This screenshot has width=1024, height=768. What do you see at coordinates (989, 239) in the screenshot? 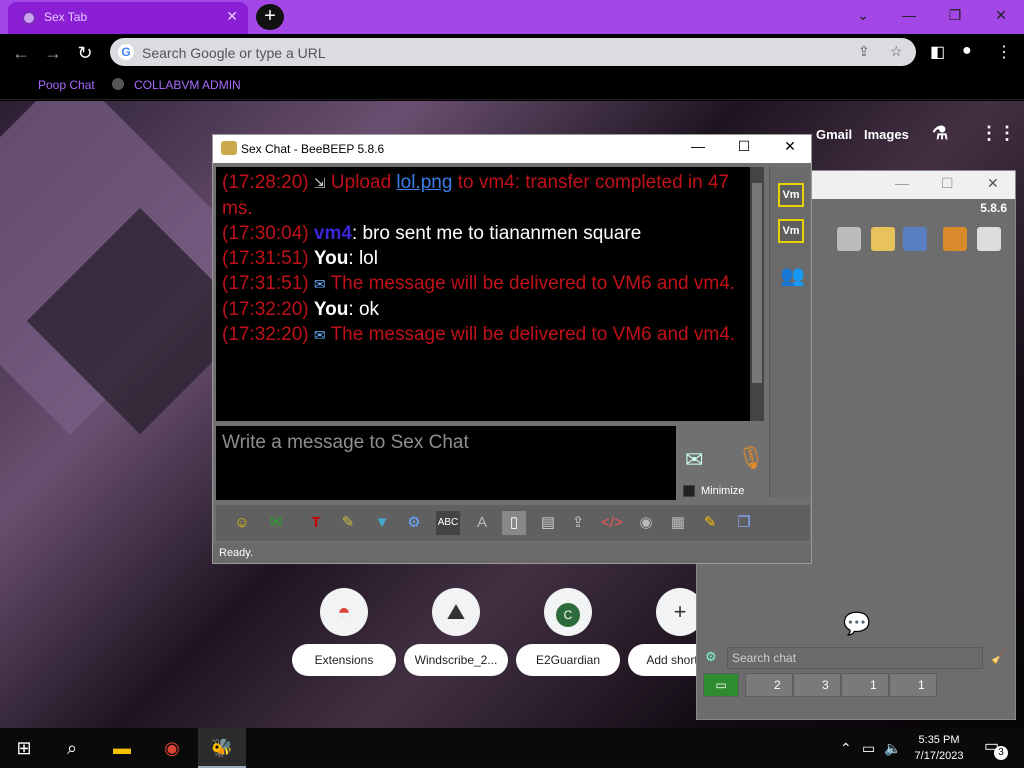
I see `folder-icon` at bounding box center [989, 239].